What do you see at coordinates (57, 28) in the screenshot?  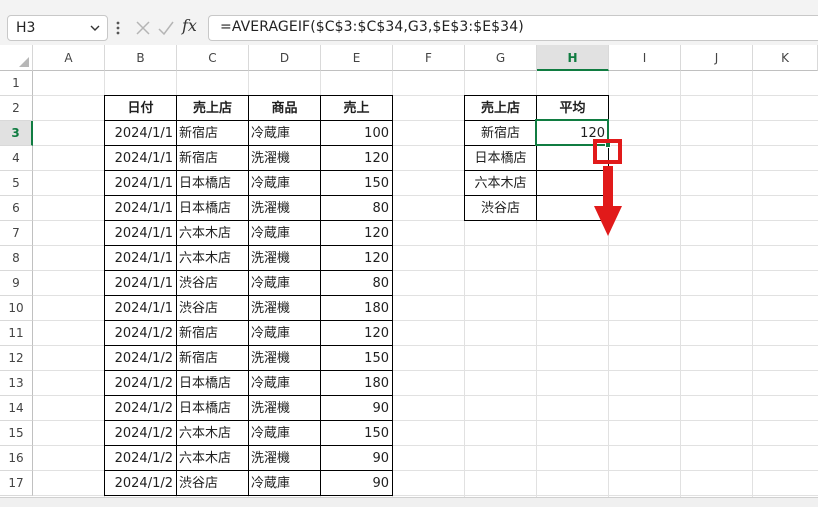 I see `name-box: H3` at bounding box center [57, 28].